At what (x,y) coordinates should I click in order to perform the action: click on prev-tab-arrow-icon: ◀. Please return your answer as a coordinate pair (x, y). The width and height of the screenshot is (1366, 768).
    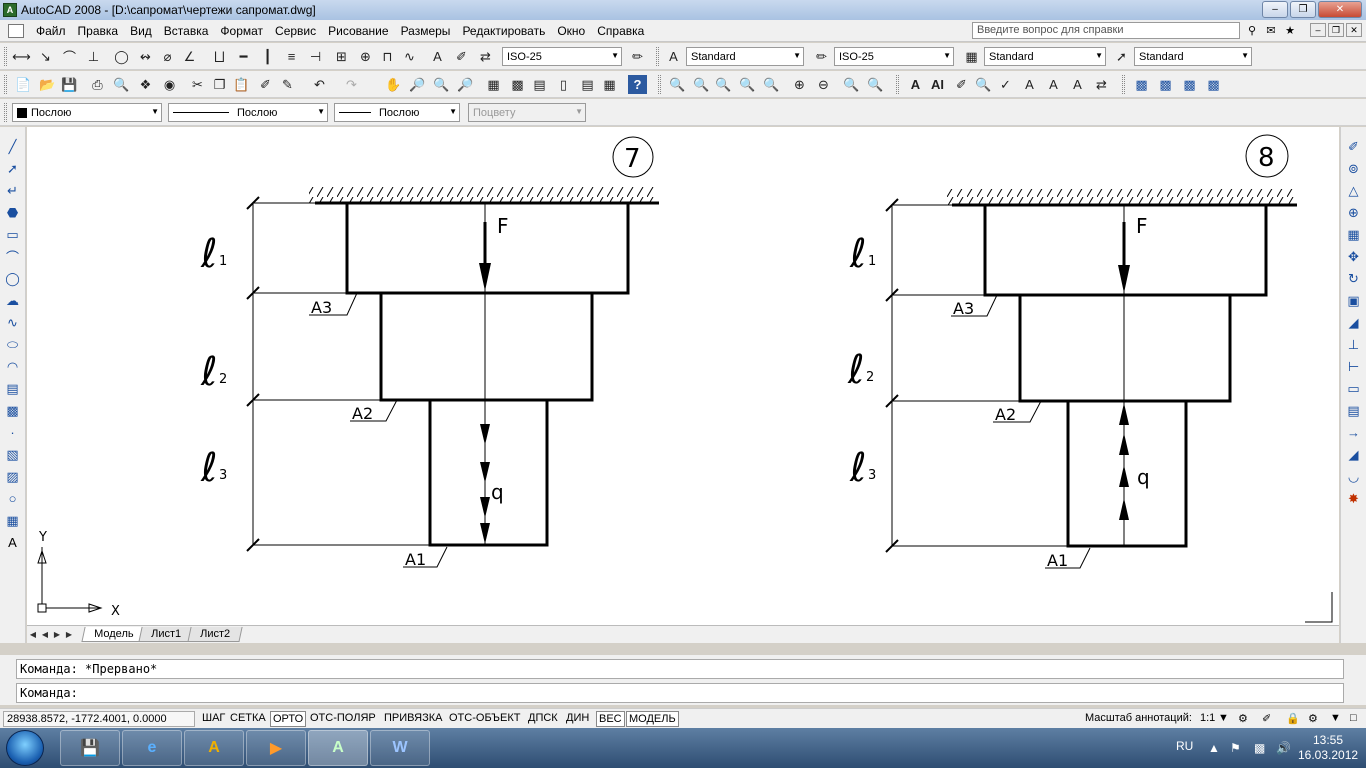
    Looking at the image, I should click on (45, 634).